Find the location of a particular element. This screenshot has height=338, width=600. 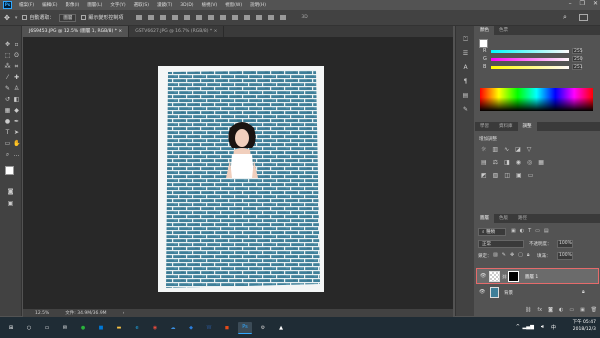

input-method-indicator: 中 is located at coordinates (553, 327).